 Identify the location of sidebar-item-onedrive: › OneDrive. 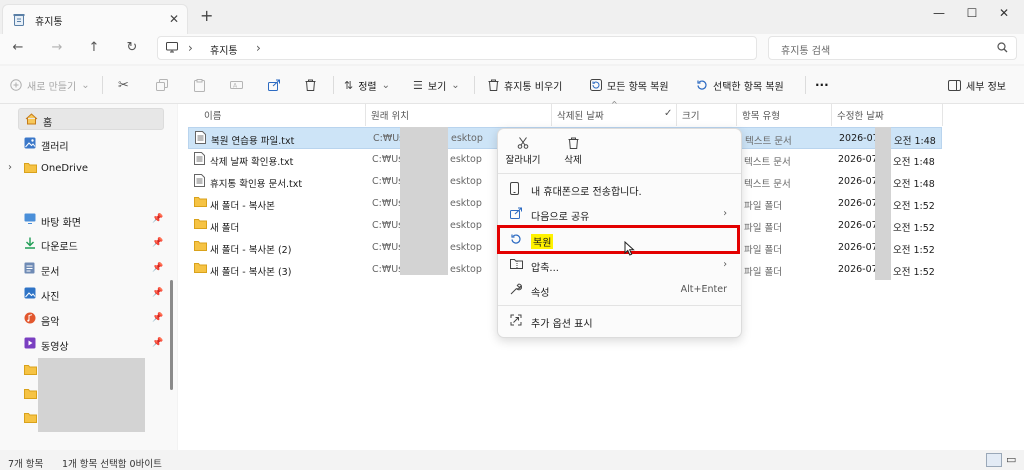
(82, 169).